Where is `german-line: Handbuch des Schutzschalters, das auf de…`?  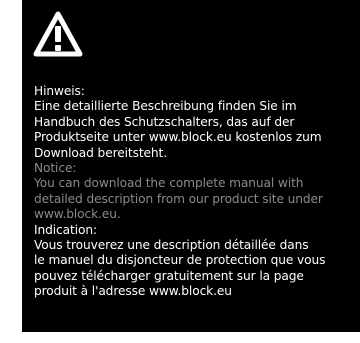
german-line: Handbuch des Schutzschalters, das auf de… is located at coordinates (164, 121).